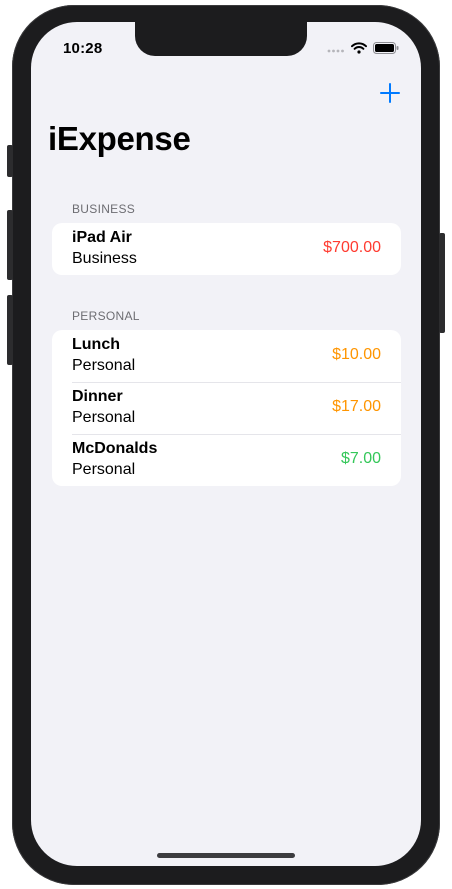  I want to click on expense-amount: $7.00, so click(360, 458).